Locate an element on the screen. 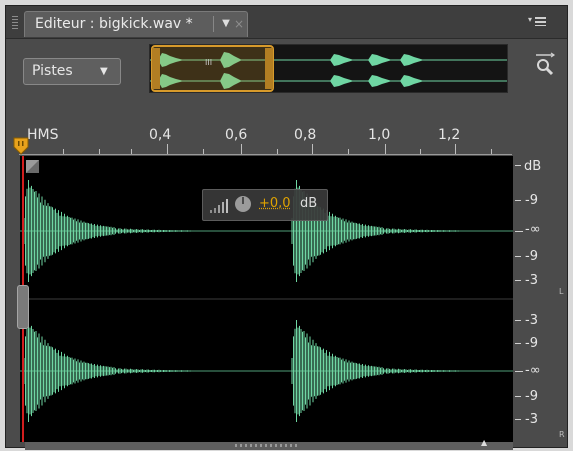 This screenshot has width=573, height=451. playhead-handle is located at coordinates (21, 146).